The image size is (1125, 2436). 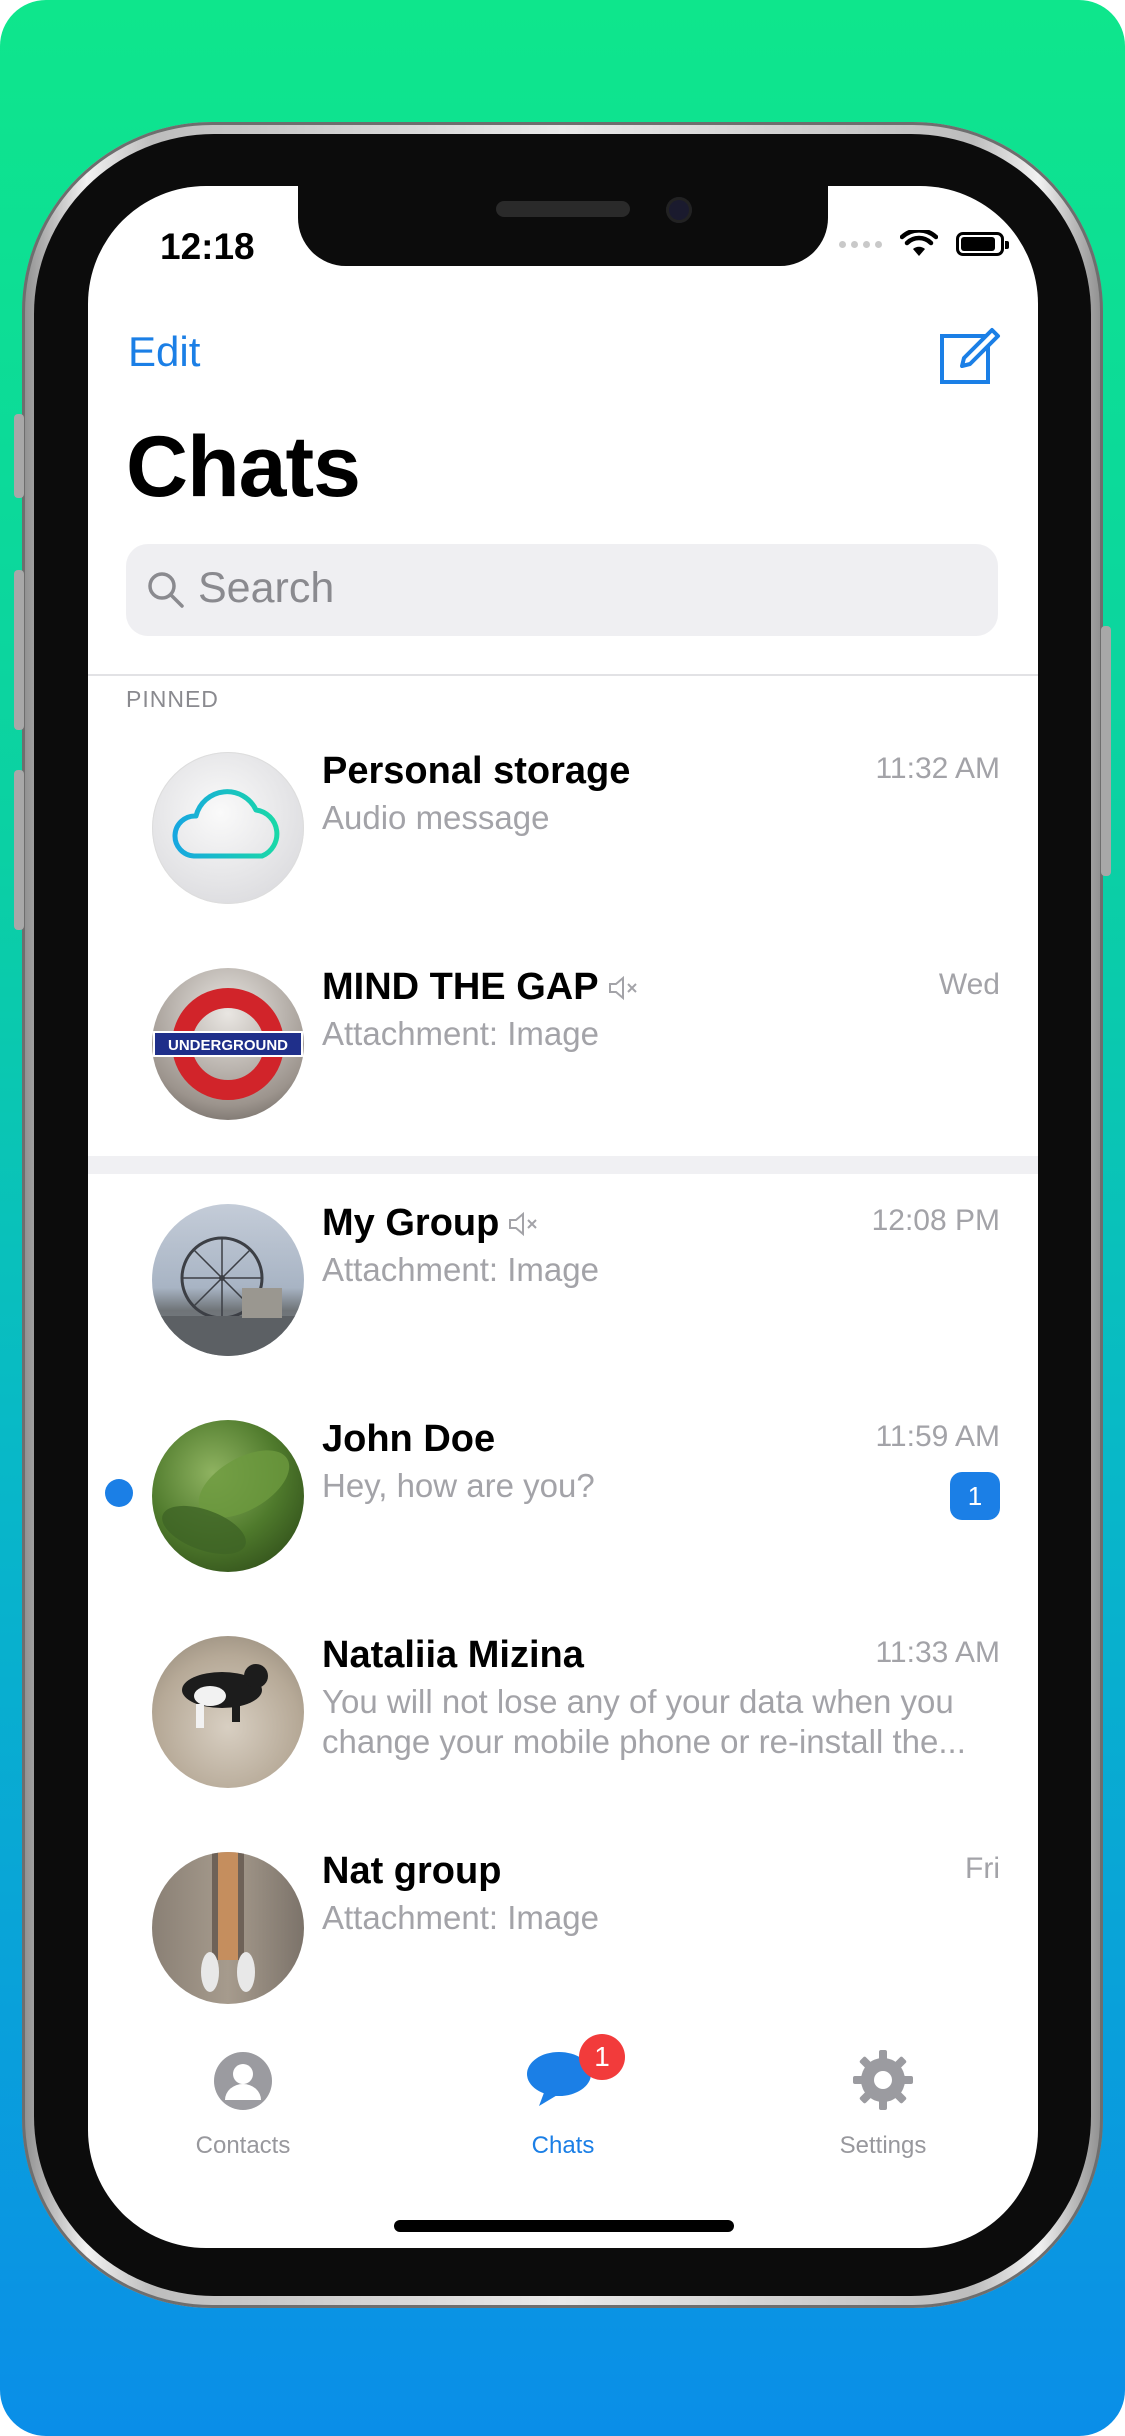 What do you see at coordinates (225, 1696) in the screenshot?
I see `cat-image` at bounding box center [225, 1696].